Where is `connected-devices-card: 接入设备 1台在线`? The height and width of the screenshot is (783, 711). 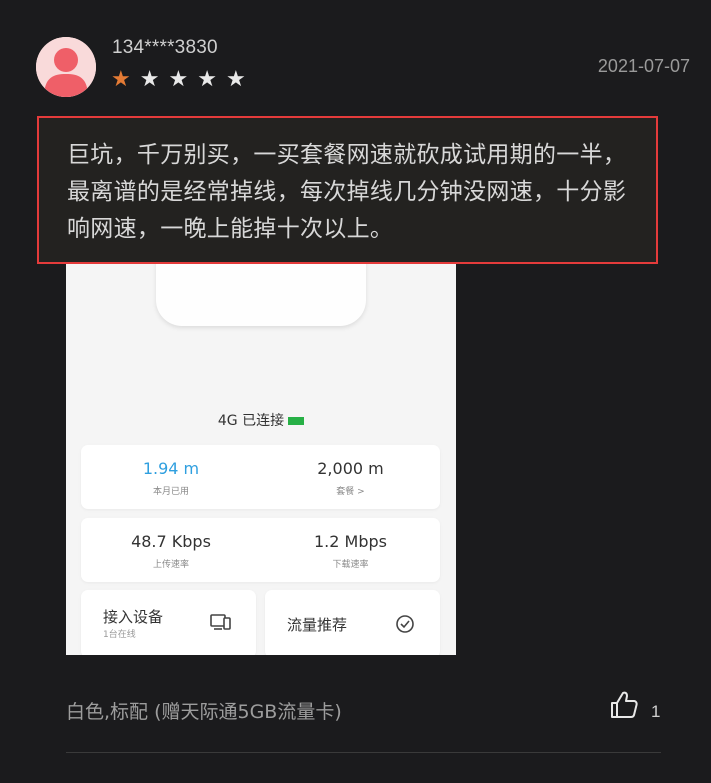 connected-devices-card: 接入设备 1台在线 is located at coordinates (168, 622).